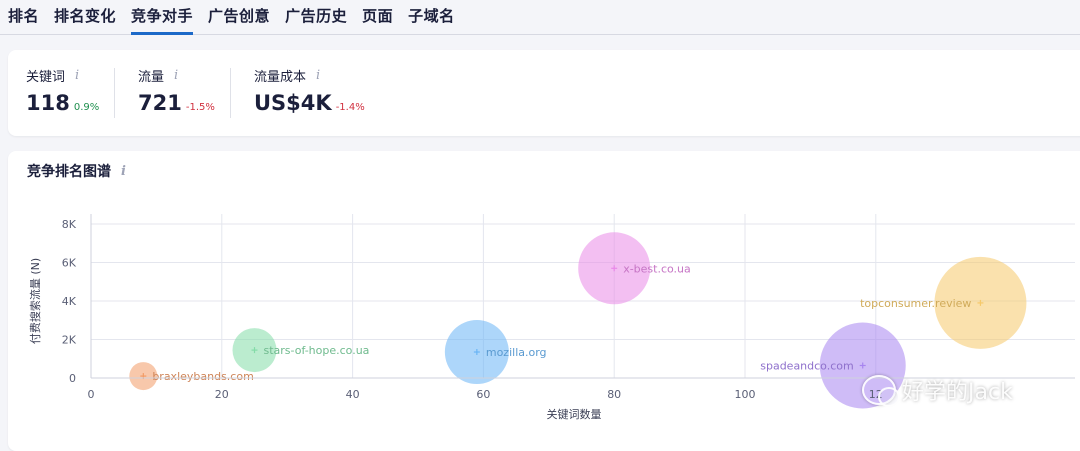  What do you see at coordinates (203, 376) in the screenshot?
I see `bubble-label-braxleybands-com: braxleybands.com` at bounding box center [203, 376].